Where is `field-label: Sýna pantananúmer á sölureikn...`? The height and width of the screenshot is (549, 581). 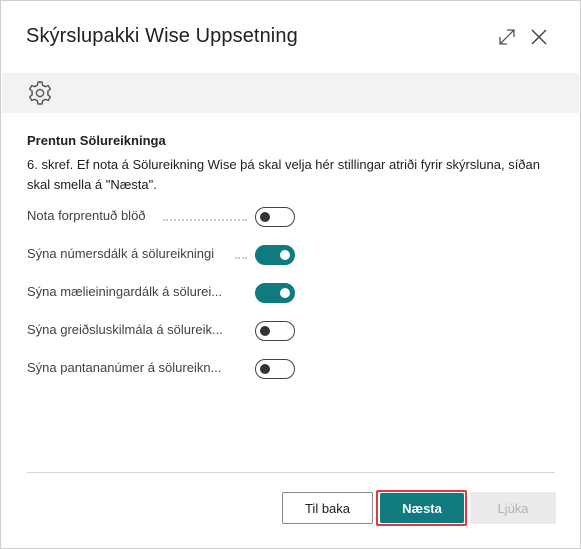 field-label: Sýna pantananúmer á sölureikn... is located at coordinates (124, 367).